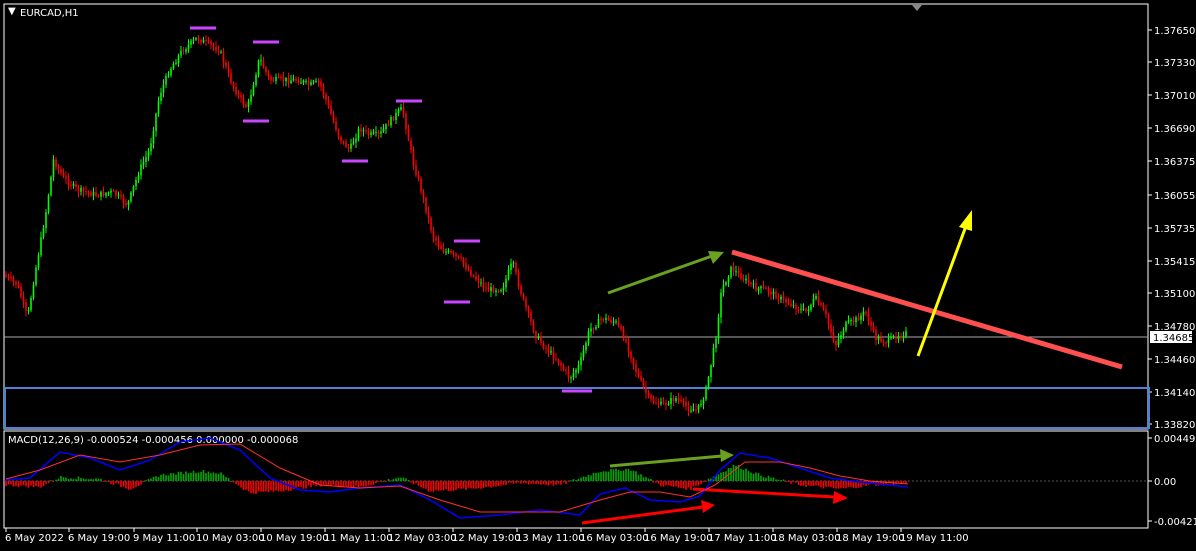 The image size is (1196, 551). I want to click on time-tick-label: 12 May 19:00, so click(486, 538).